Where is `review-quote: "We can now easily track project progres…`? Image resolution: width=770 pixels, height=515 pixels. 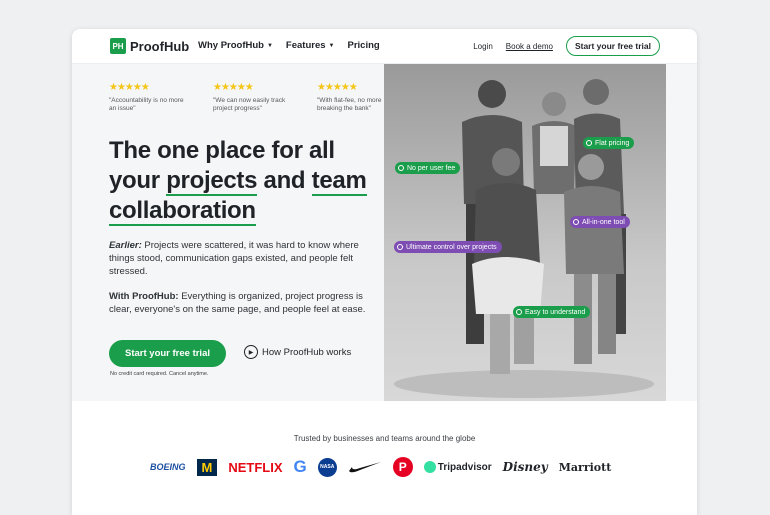 review-quote: "We can now easily track project progres… is located at coordinates (249, 104).